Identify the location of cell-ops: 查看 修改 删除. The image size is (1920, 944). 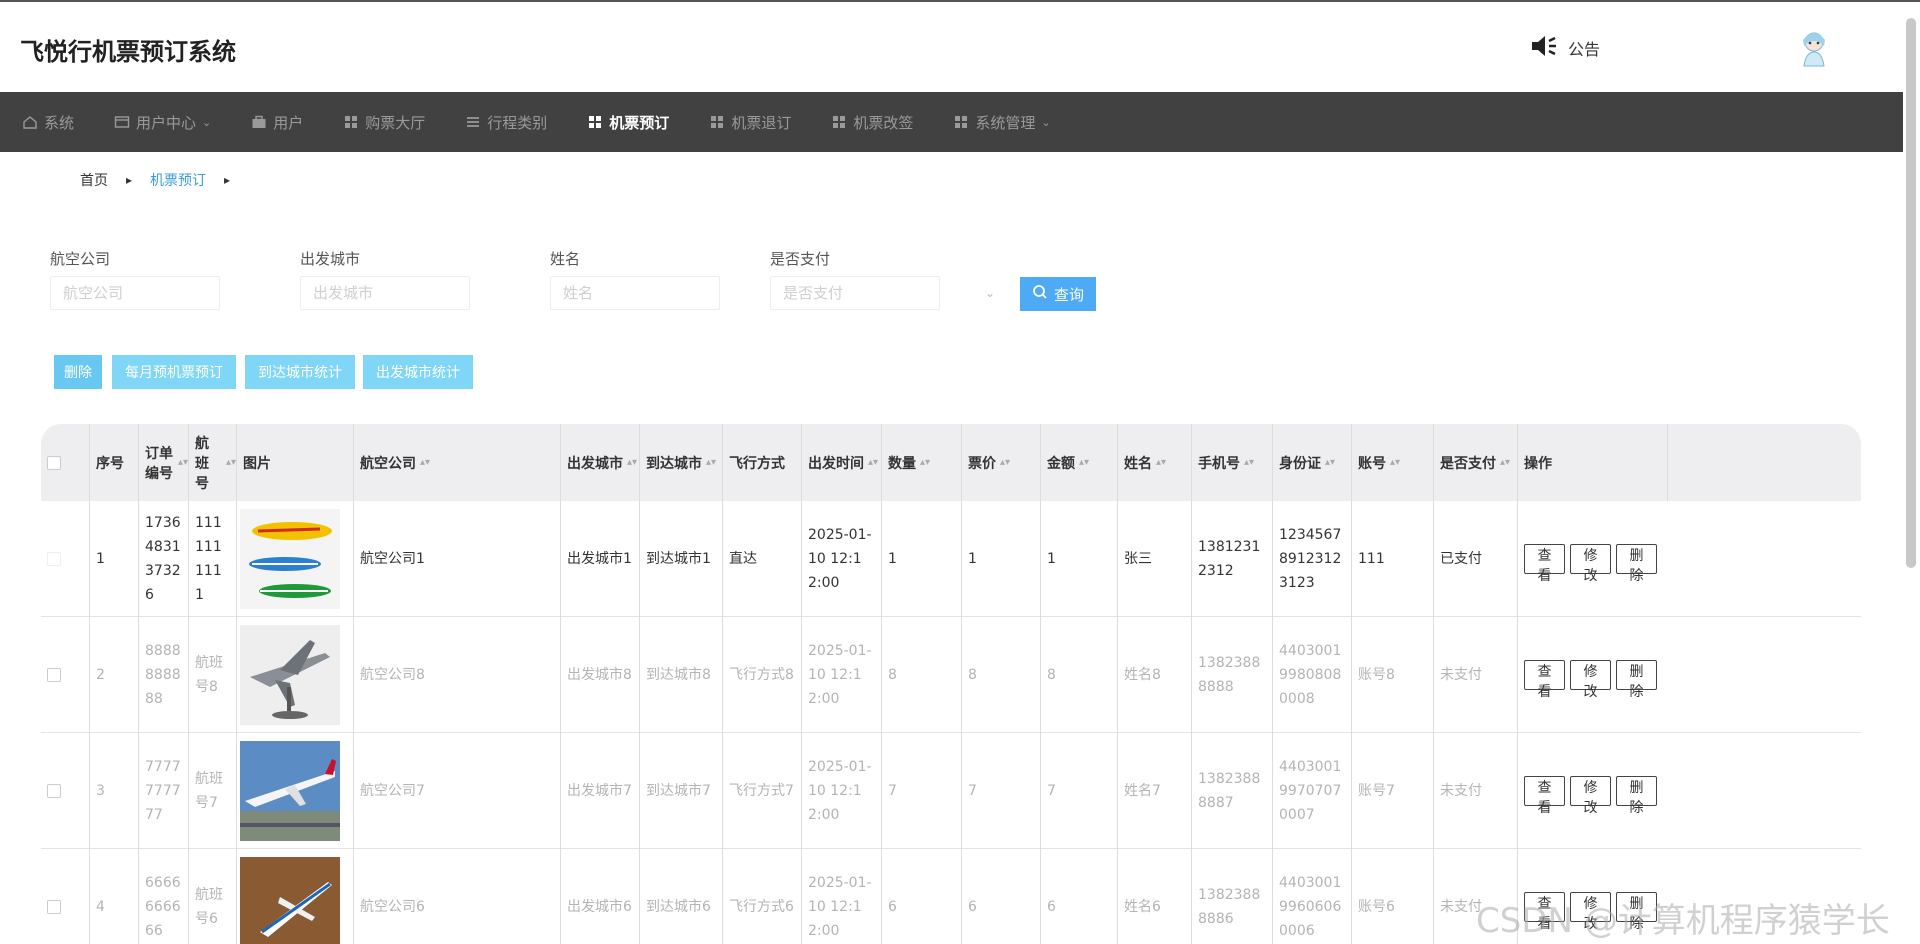
(1593, 791).